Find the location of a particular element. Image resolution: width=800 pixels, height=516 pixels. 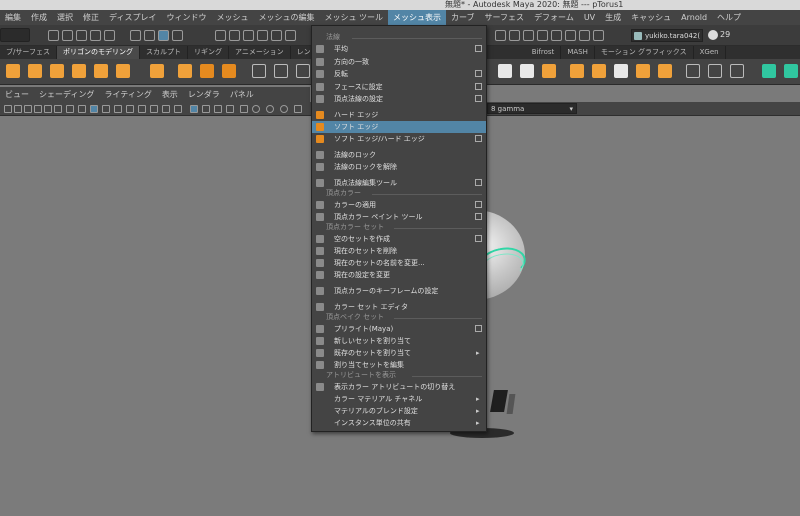

menu-item-set-vertex-normal: 頂点法線の設定 is located at coordinates (399, 99).